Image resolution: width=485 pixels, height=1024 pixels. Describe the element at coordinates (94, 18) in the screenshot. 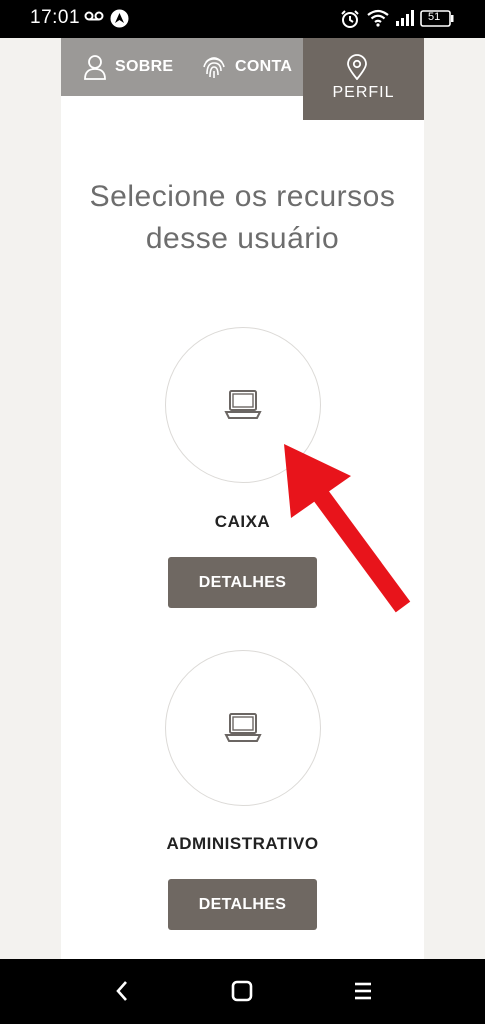

I see `voicemail-icon` at that location.